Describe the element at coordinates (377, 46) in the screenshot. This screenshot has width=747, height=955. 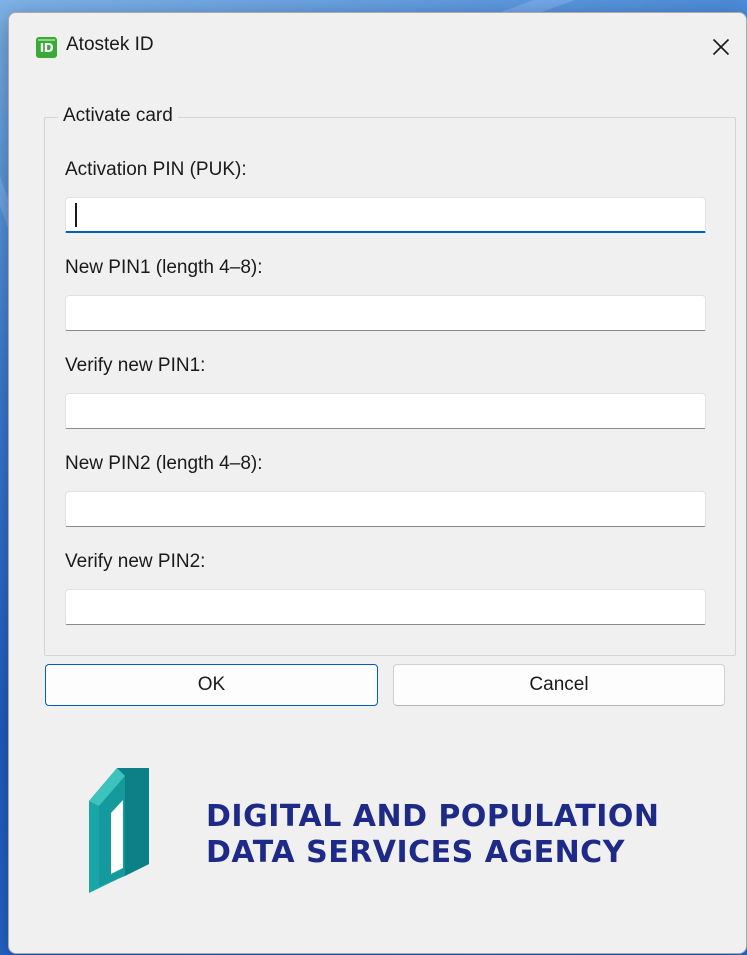
I see `title-bar: ID Atostek ID` at that location.